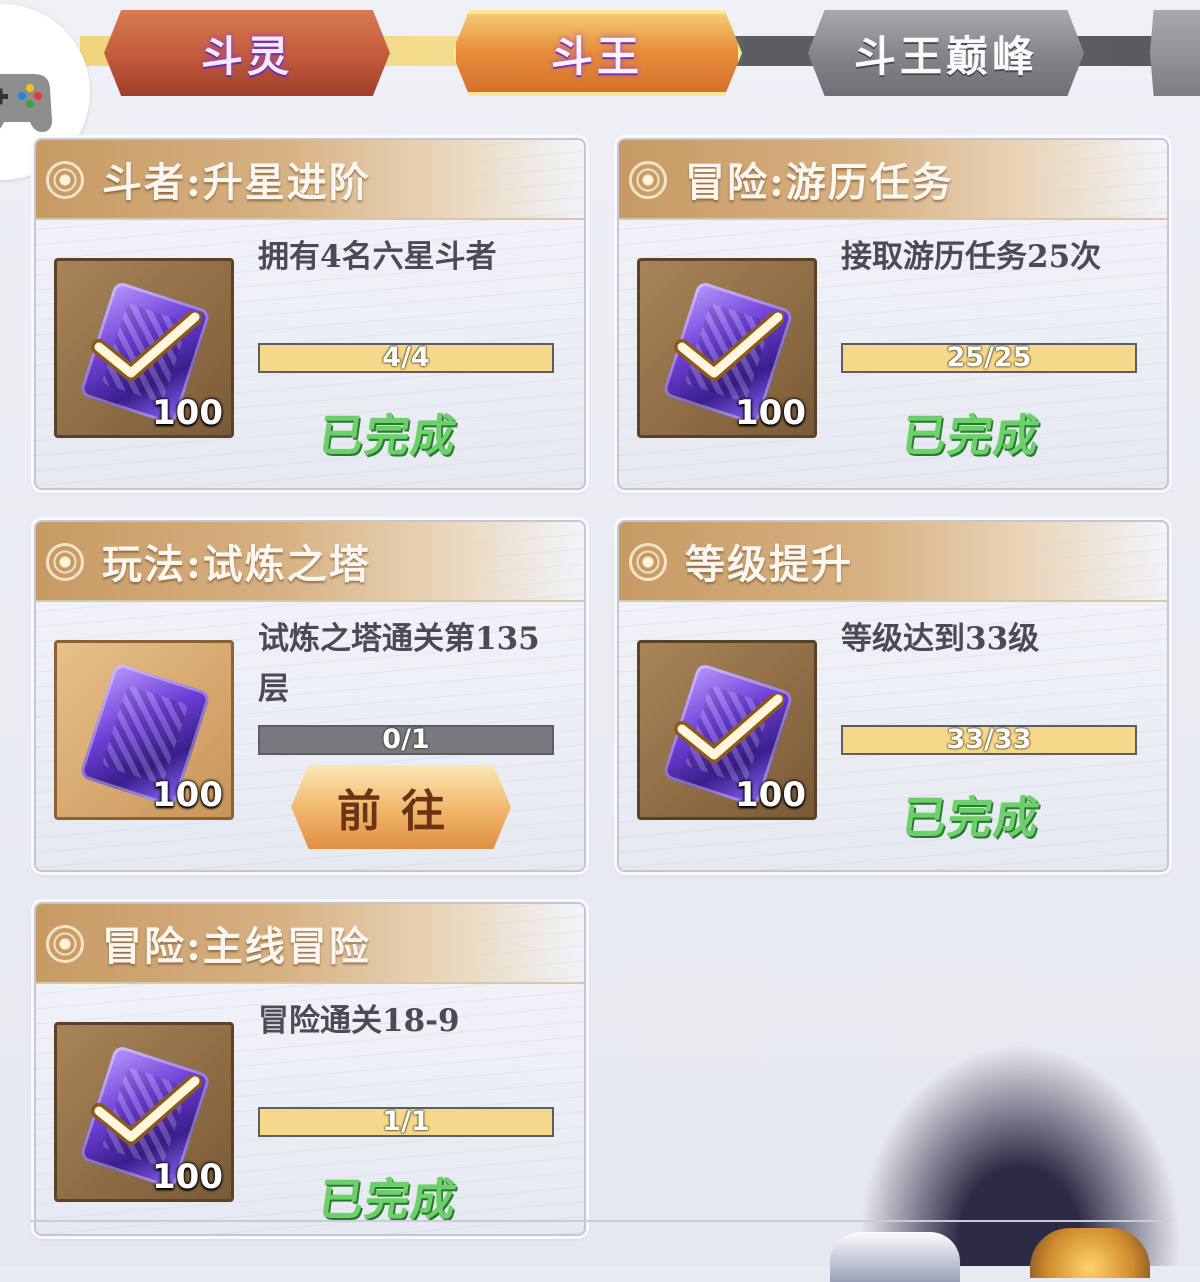 The image size is (1200, 1282). What do you see at coordinates (893, 314) in the screenshot?
I see `task-card: 冒险:游历任务 100 接取游历任务25次 25/25 已完成` at bounding box center [893, 314].